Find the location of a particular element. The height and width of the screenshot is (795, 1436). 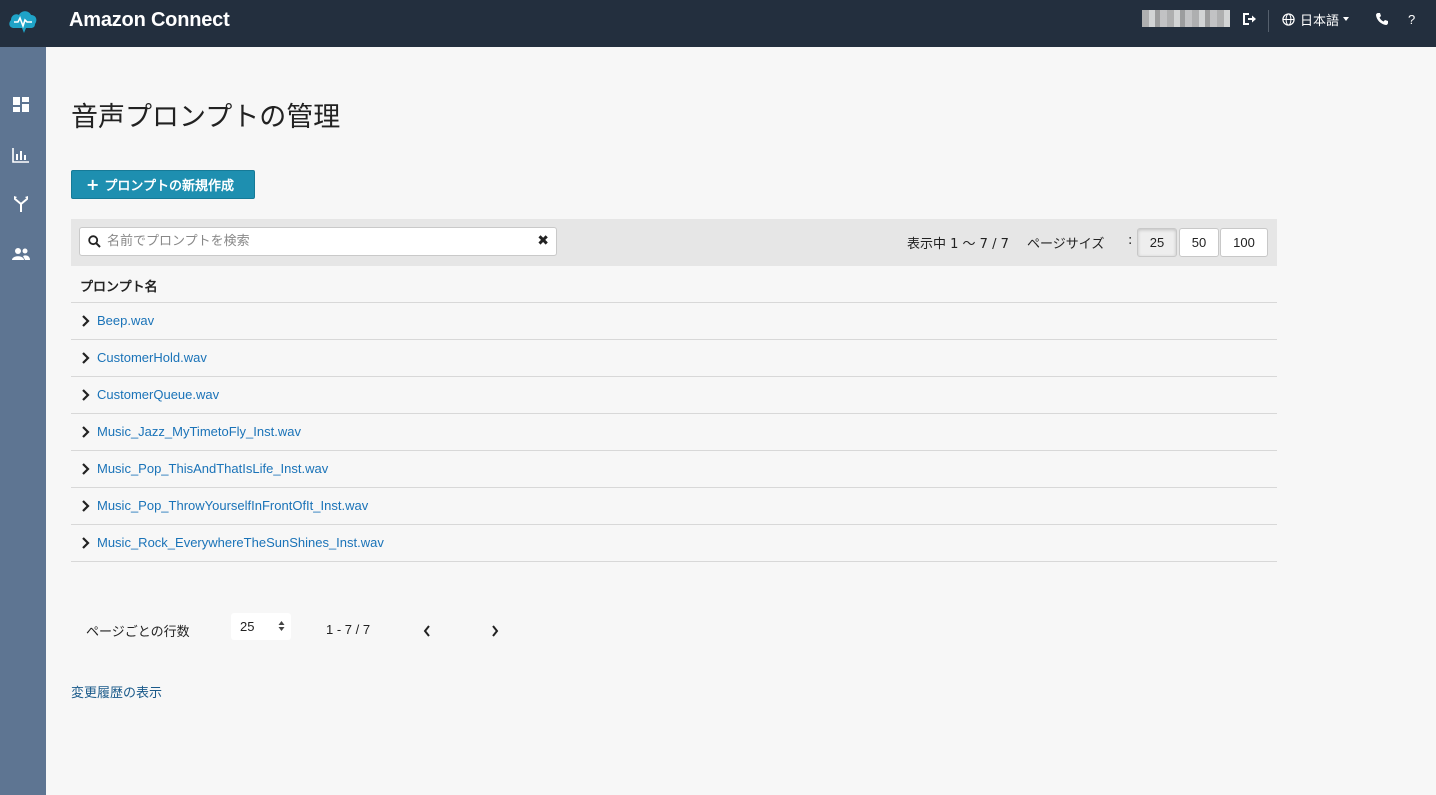

search-box: ✖ is located at coordinates (318, 241).